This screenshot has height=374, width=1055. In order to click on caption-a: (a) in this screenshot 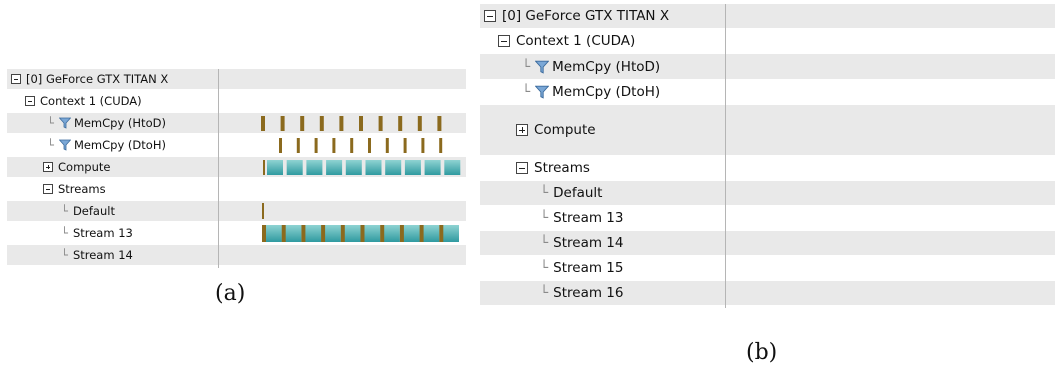, I will do `click(230, 293)`.